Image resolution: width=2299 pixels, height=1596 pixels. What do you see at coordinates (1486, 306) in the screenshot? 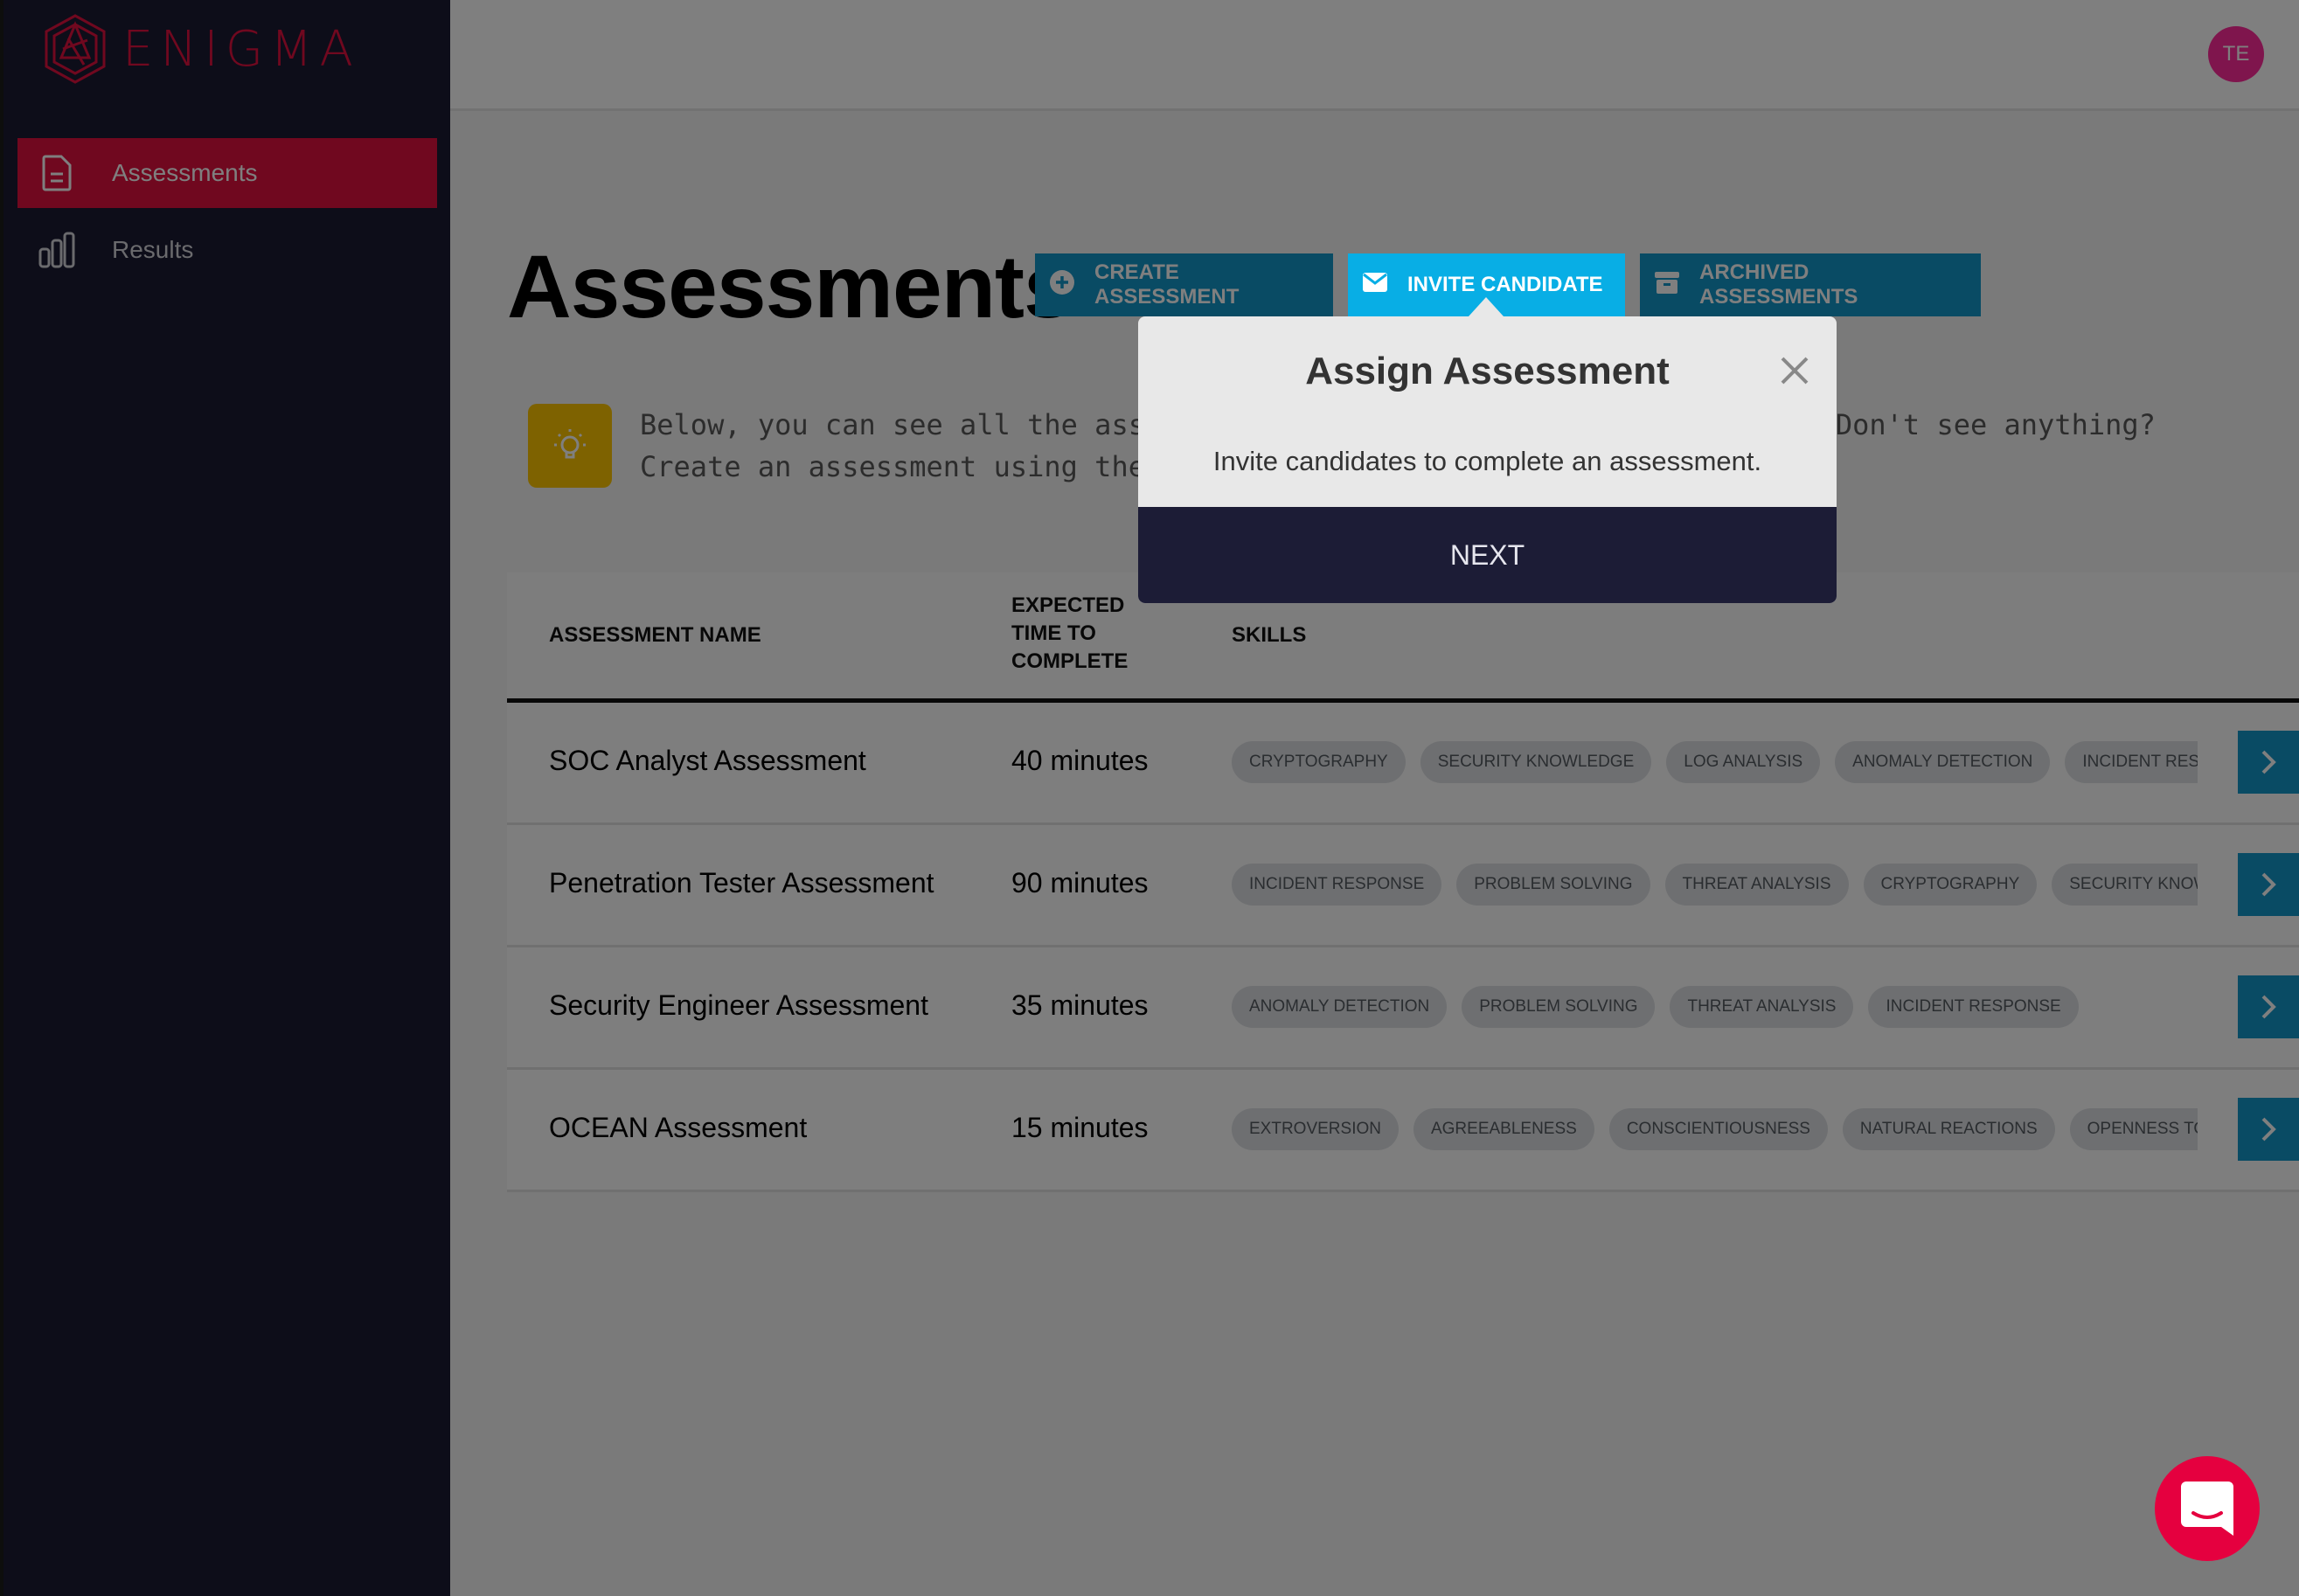
I see `popover-arrow` at bounding box center [1486, 306].